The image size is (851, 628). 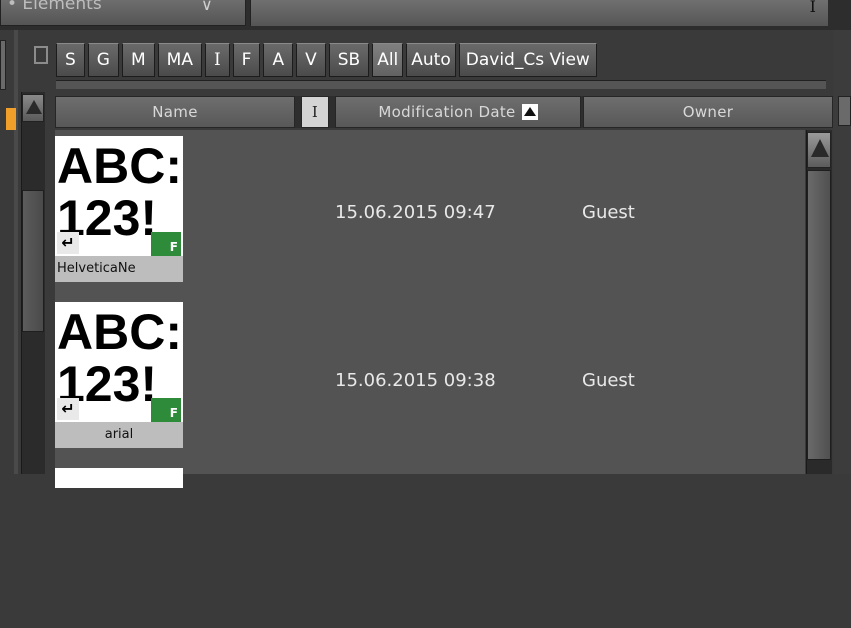 I want to click on right-panel-tab, so click(x=844, y=111).